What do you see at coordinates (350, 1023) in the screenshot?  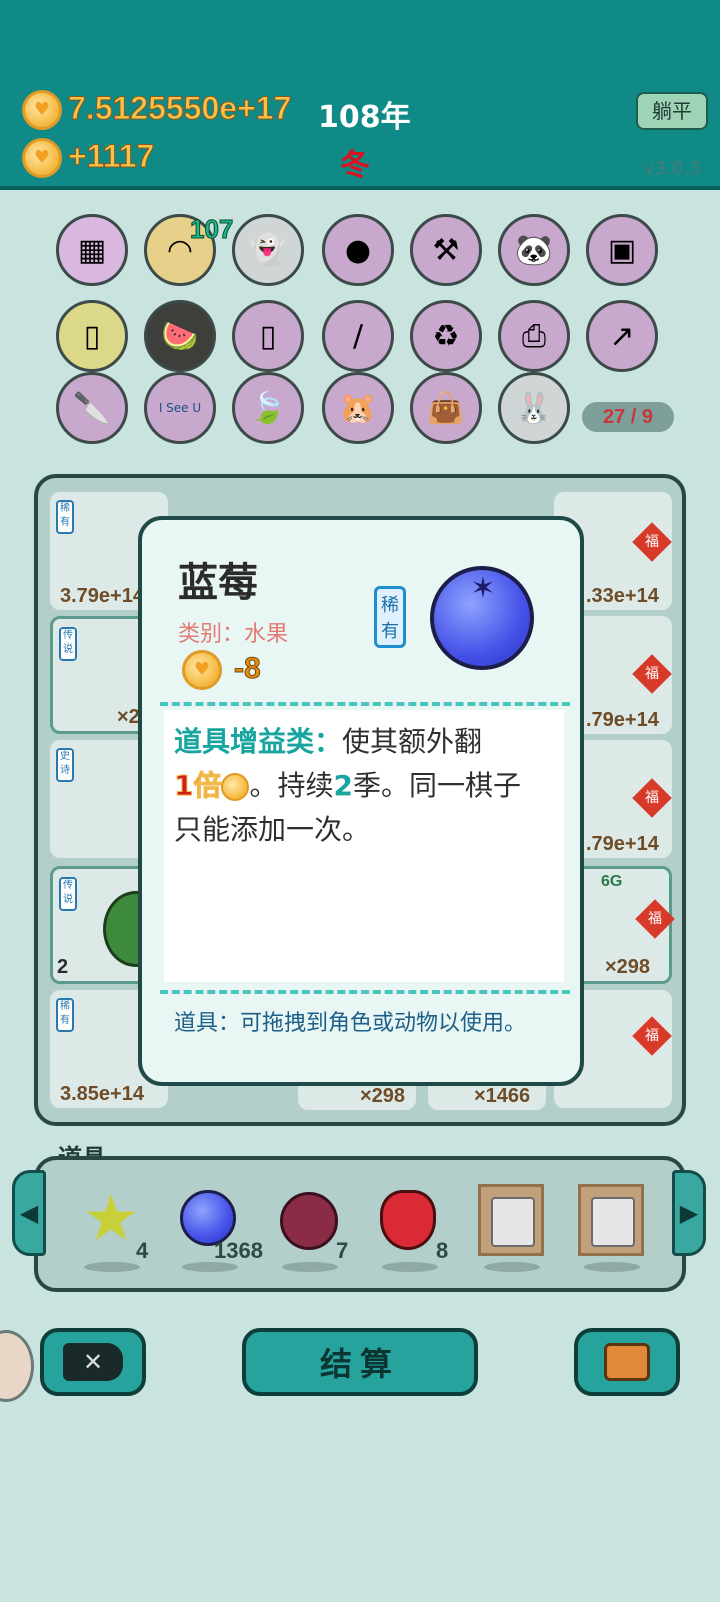 I see `usage-hint: 道具：可拖拽到角色或动物以使用。` at bounding box center [350, 1023].